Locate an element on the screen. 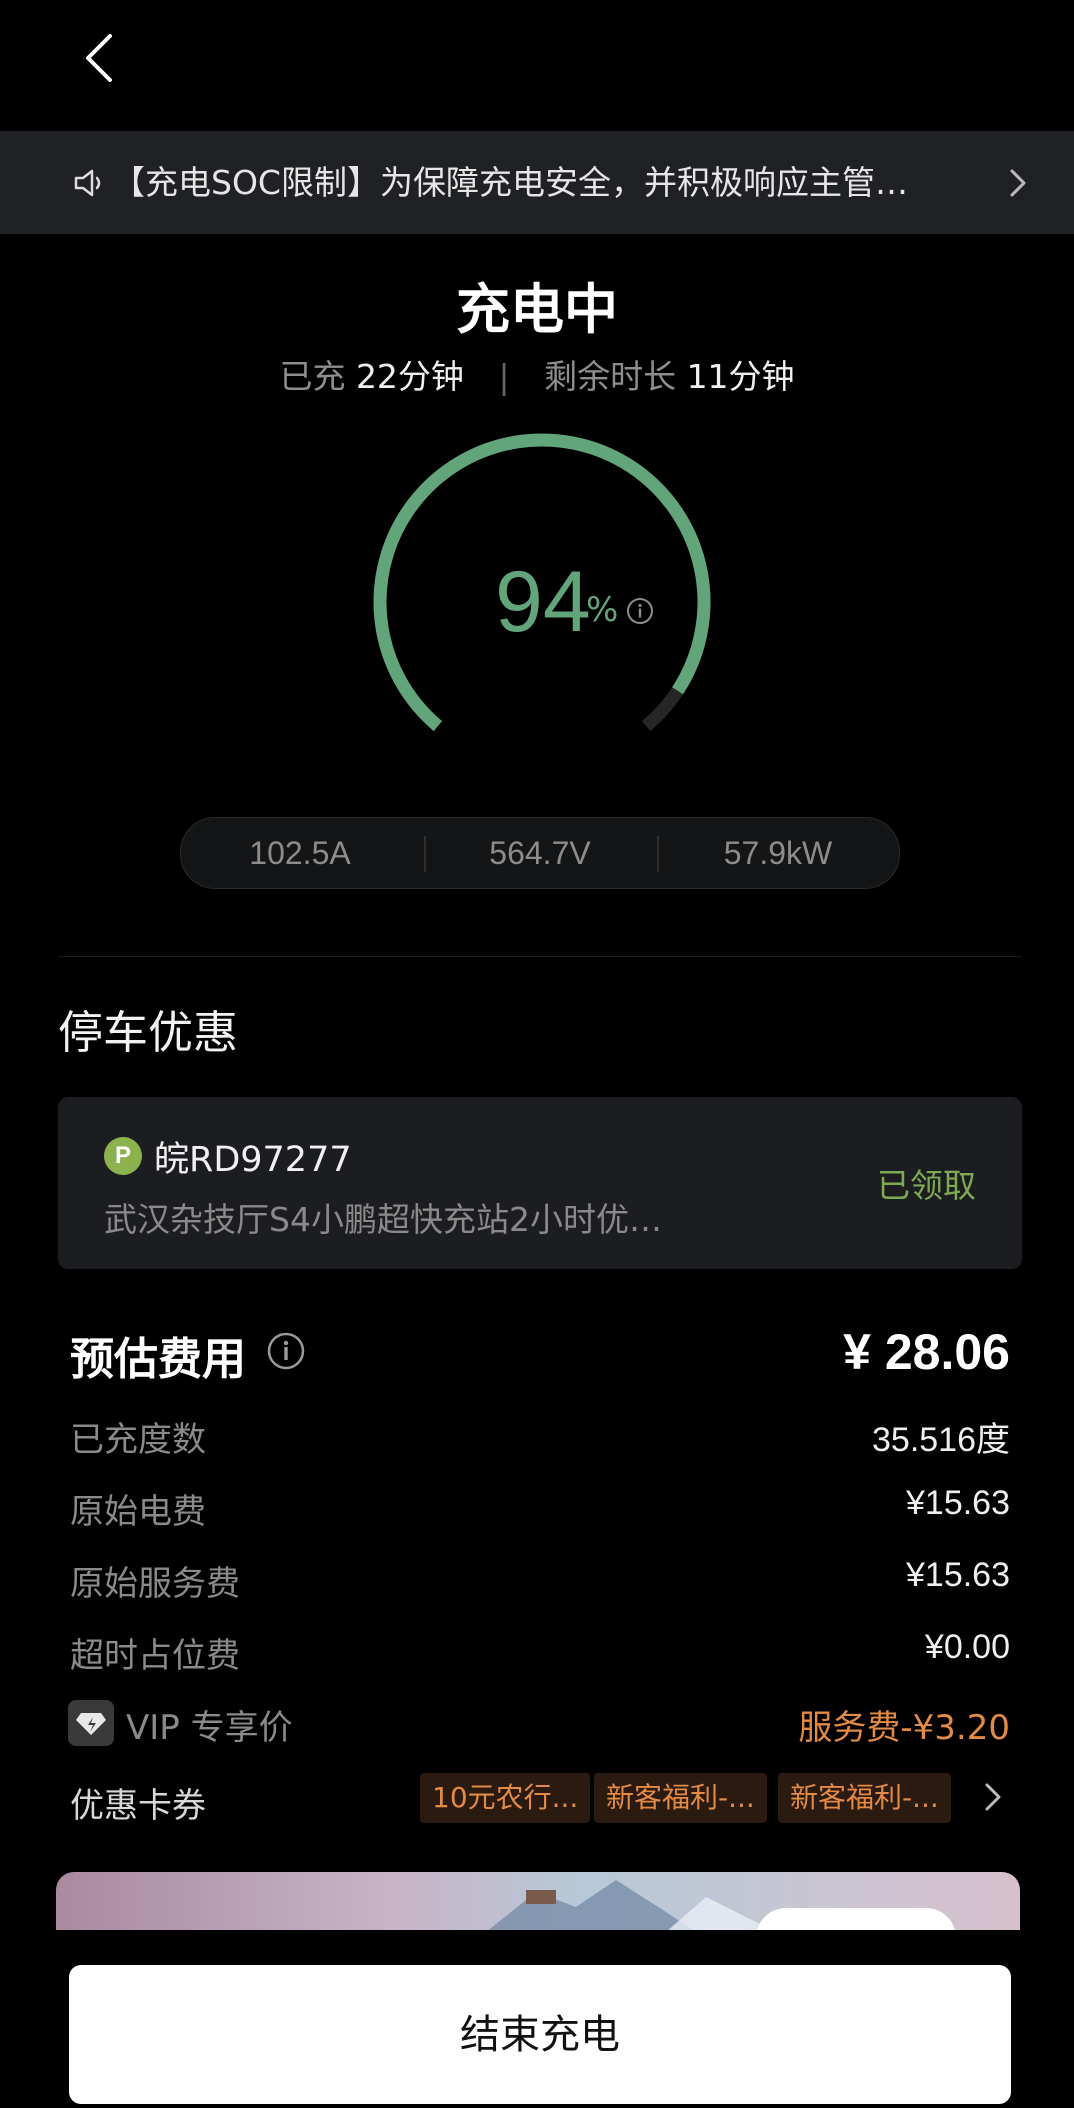 The image size is (1074, 2108). fee-row-label: 已充度数 is located at coordinates (138, 1440).